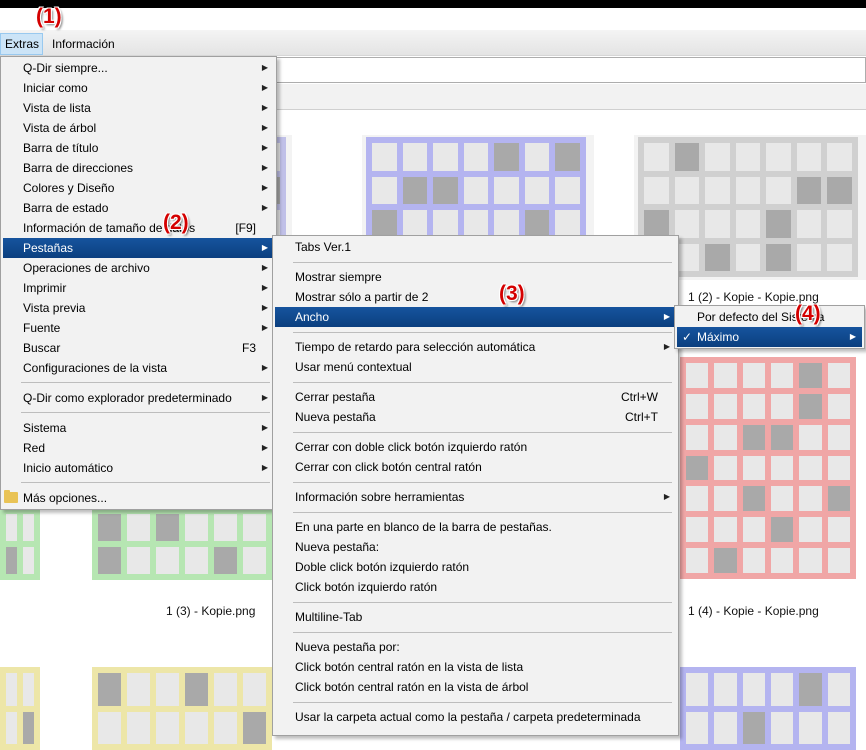 This screenshot has height=750, width=866. What do you see at coordinates (138, 428) in the screenshot?
I see `extras-item-sistema: Sistema ▶` at bounding box center [138, 428].